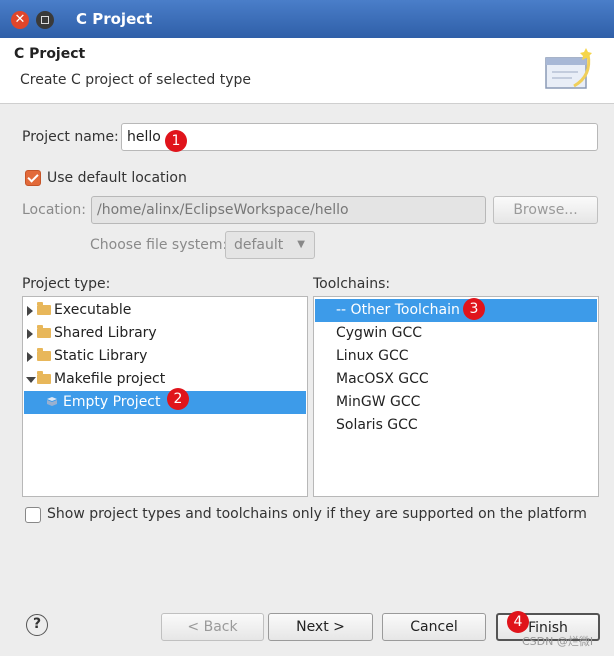 The height and width of the screenshot is (656, 614). Describe the element at coordinates (165, 333) in the screenshot. I see `tree-item-shared-library: Shared Library` at that location.